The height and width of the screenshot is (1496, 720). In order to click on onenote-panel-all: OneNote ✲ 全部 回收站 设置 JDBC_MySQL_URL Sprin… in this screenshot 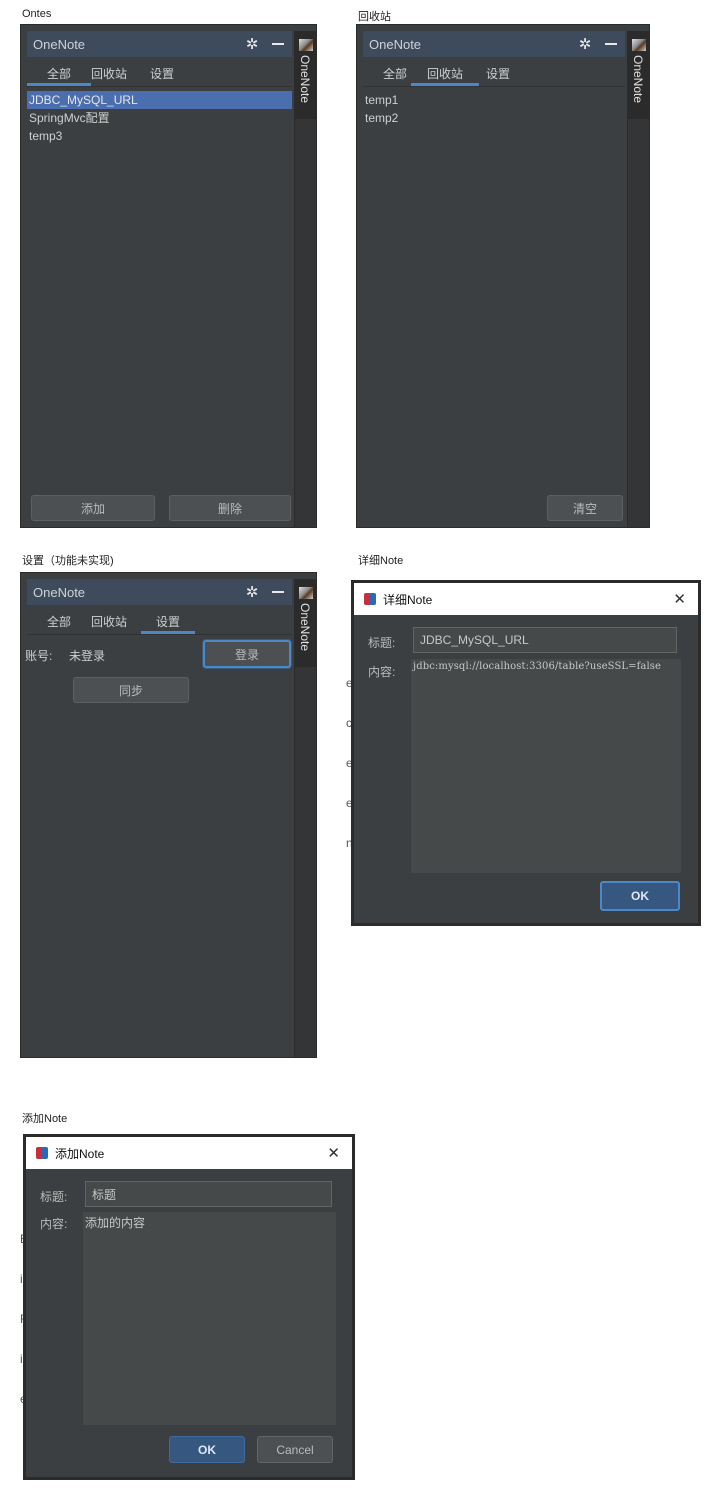, I will do `click(168, 276)`.